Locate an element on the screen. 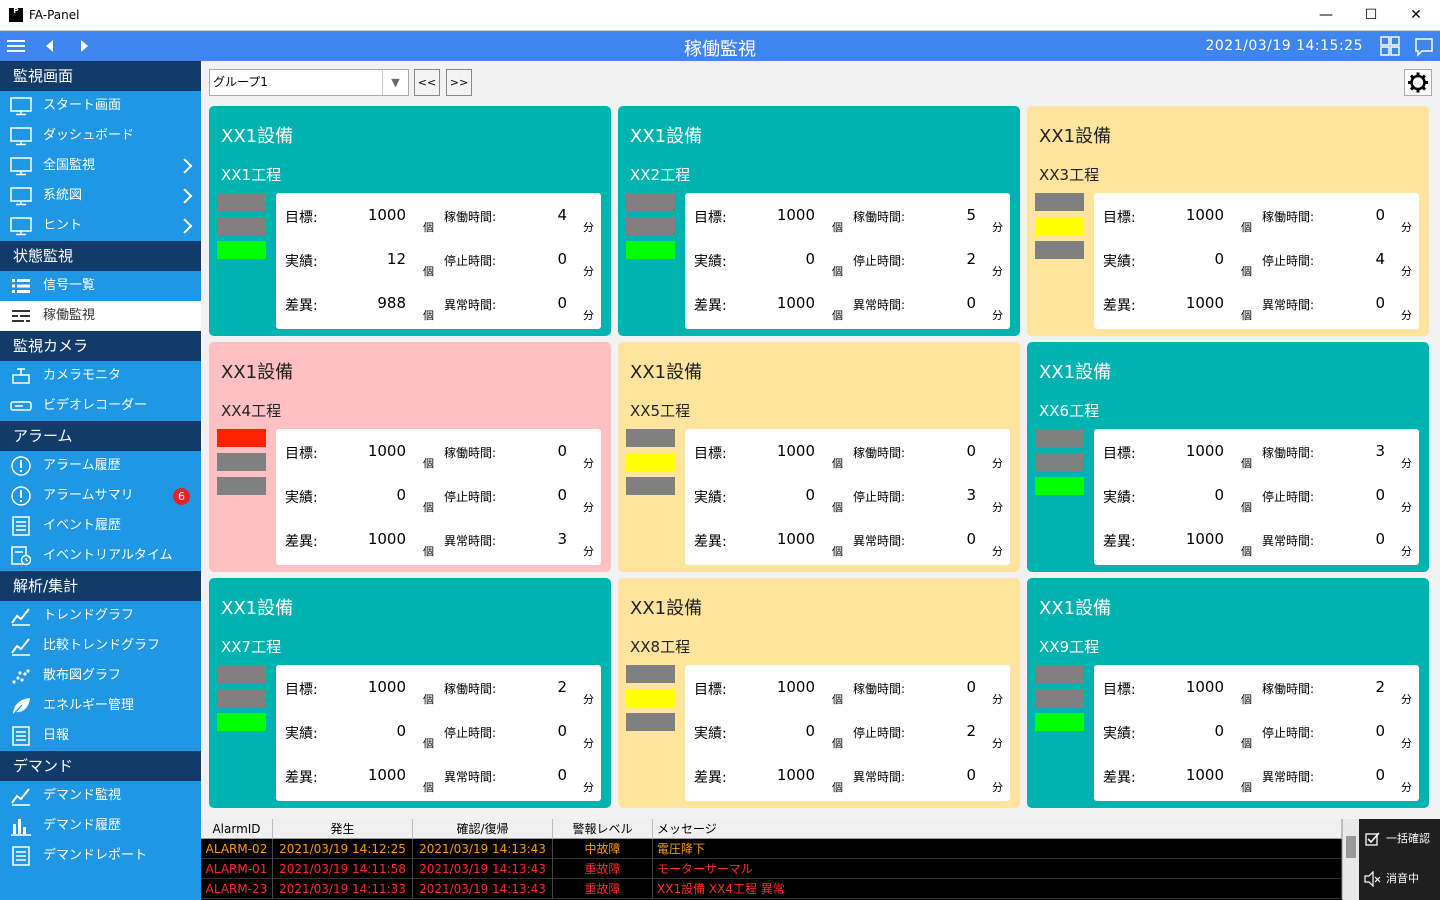 This screenshot has height=900, width=1440. sidebar-item: デマンドレポート is located at coordinates (100, 856).